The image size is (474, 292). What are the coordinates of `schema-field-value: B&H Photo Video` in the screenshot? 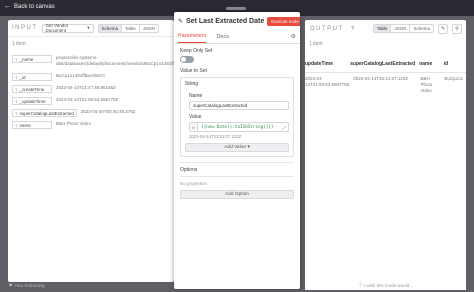 It's located at (73, 123).